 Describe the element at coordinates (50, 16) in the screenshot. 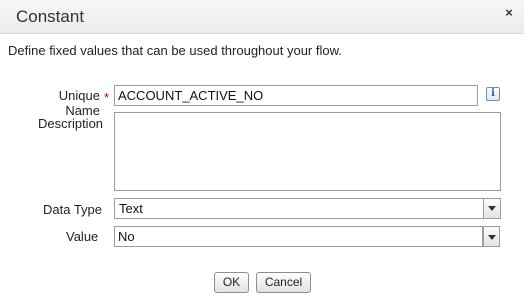

I see `dialog-title: Constant` at that location.